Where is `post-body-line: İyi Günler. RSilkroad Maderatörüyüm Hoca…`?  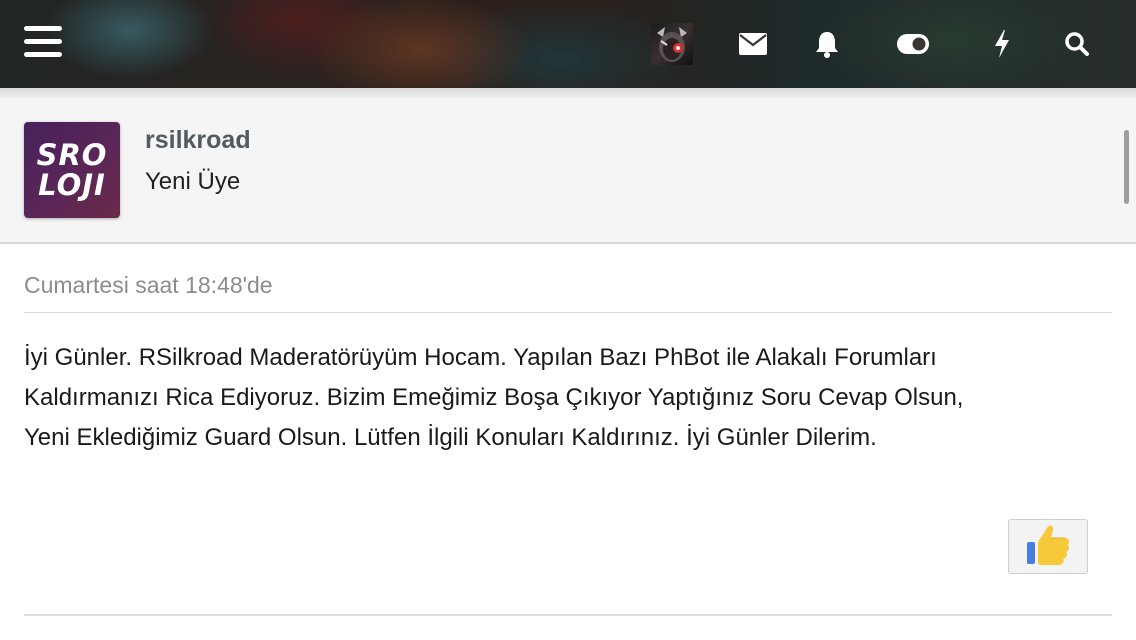 post-body-line: İyi Günler. RSilkroad Maderatörüyüm Hoca… is located at coordinates (480, 357).